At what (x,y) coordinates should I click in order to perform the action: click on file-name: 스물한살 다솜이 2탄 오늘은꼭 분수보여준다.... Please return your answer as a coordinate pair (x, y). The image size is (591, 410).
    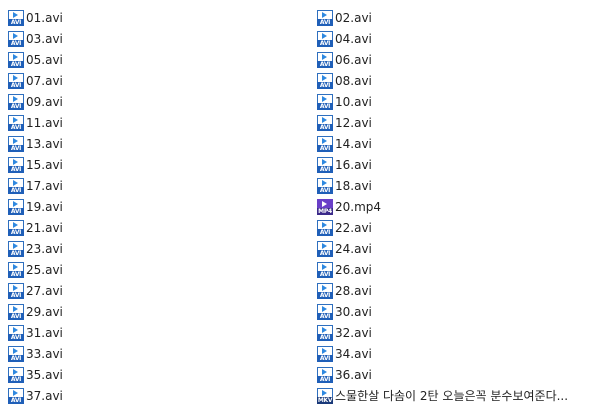
    Looking at the image, I should click on (452, 396).